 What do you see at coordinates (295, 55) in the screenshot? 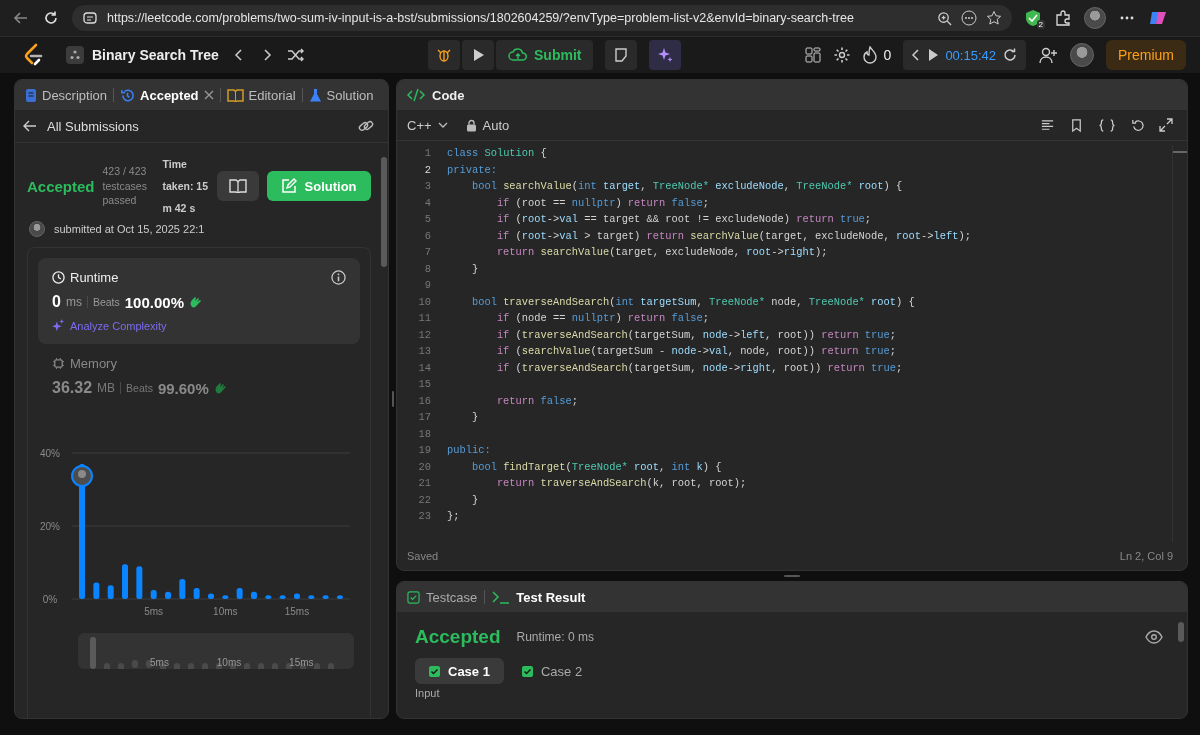
I see `shuffle-icon` at bounding box center [295, 55].